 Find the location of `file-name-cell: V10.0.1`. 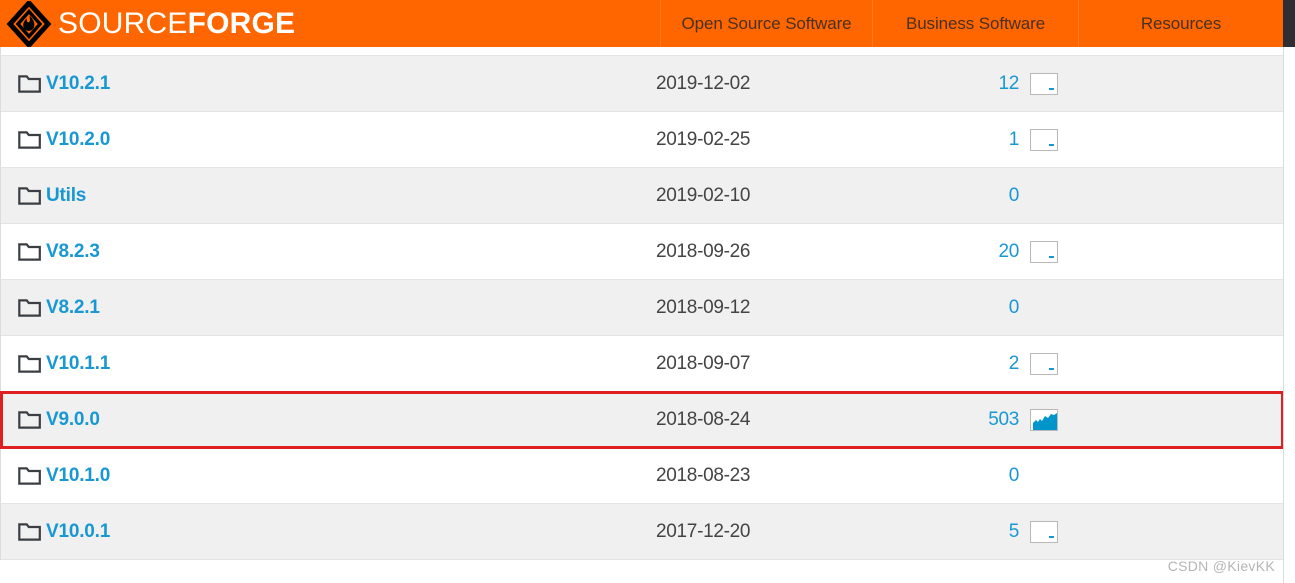

file-name-cell: V10.0.1 is located at coordinates (321, 532).